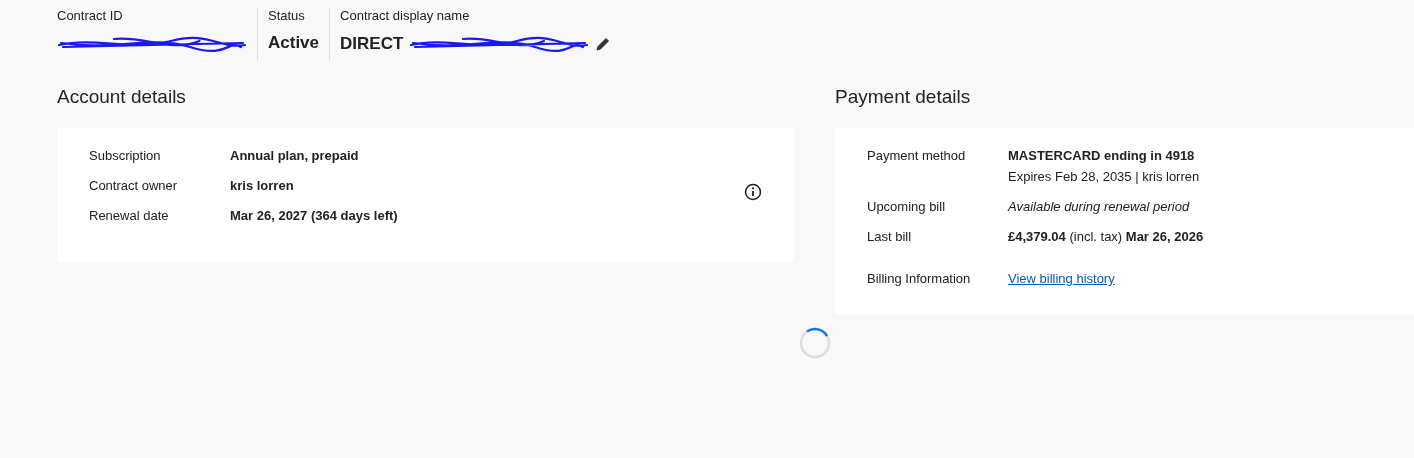 This screenshot has height=458, width=1414. What do you see at coordinates (262, 185) in the screenshot?
I see `value-text: kris lorren` at bounding box center [262, 185].